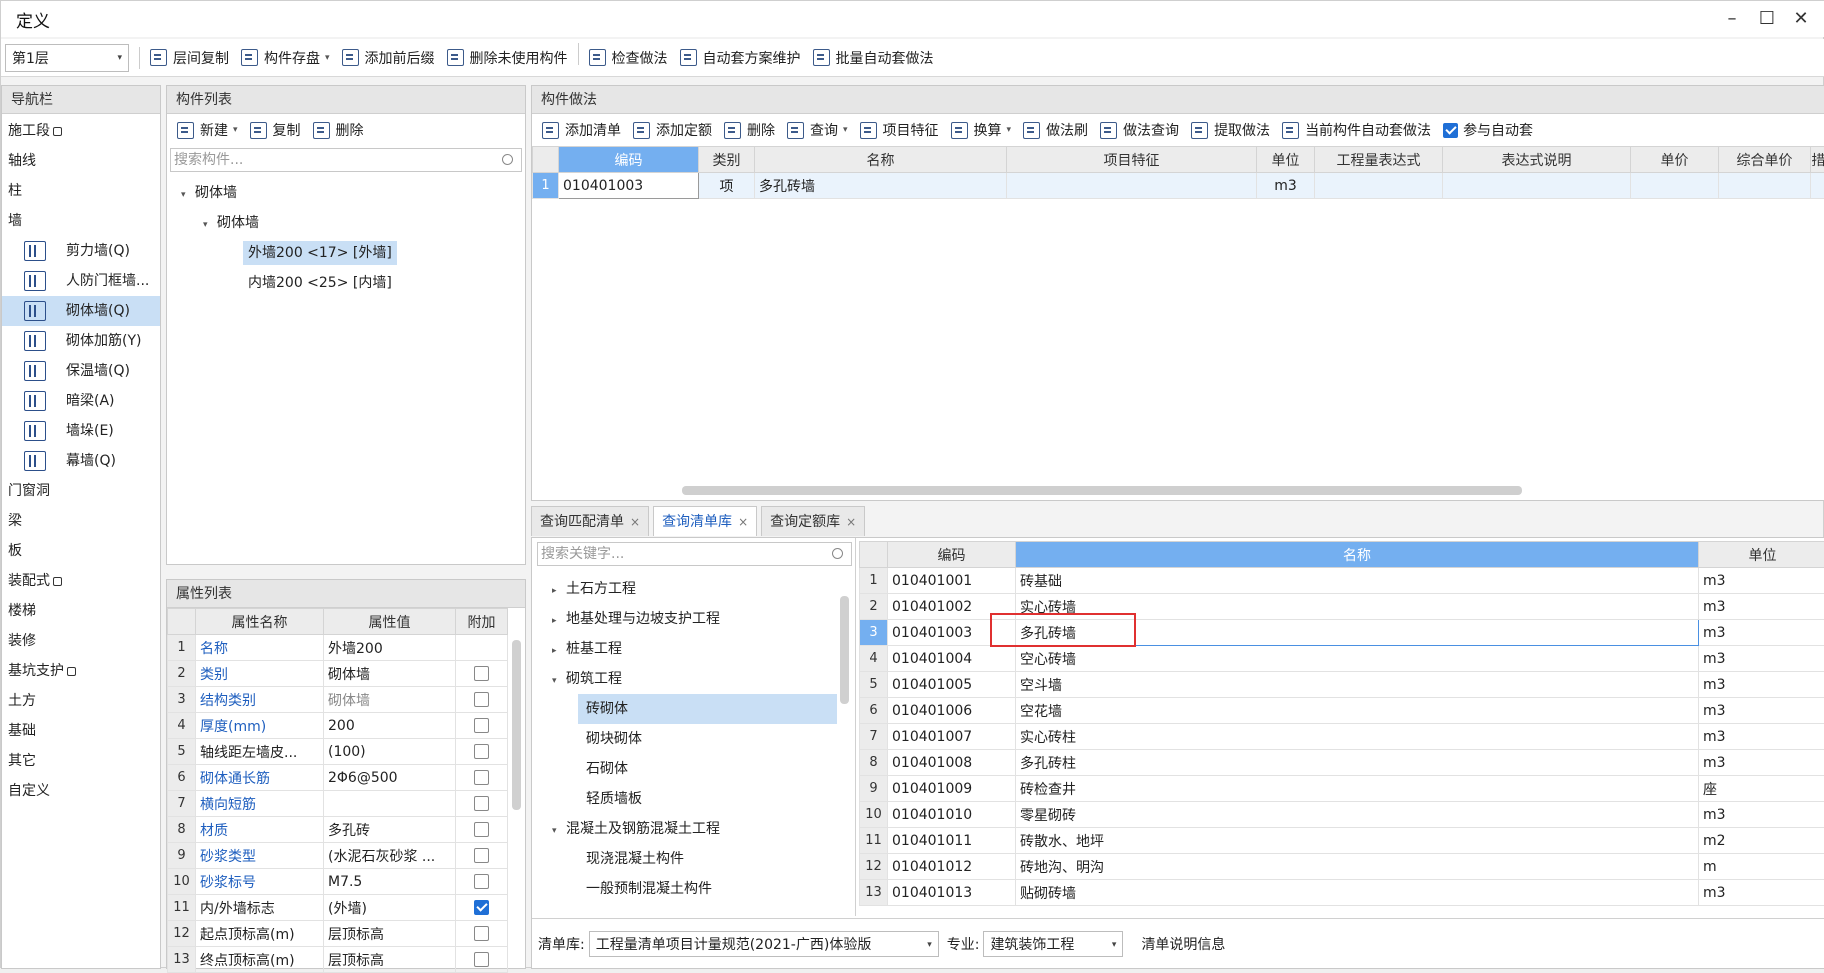 The height and width of the screenshot is (973, 1824). Describe the element at coordinates (1342, 581) in the screenshot. I see `table-row: 1010401001砖基础m3` at that location.